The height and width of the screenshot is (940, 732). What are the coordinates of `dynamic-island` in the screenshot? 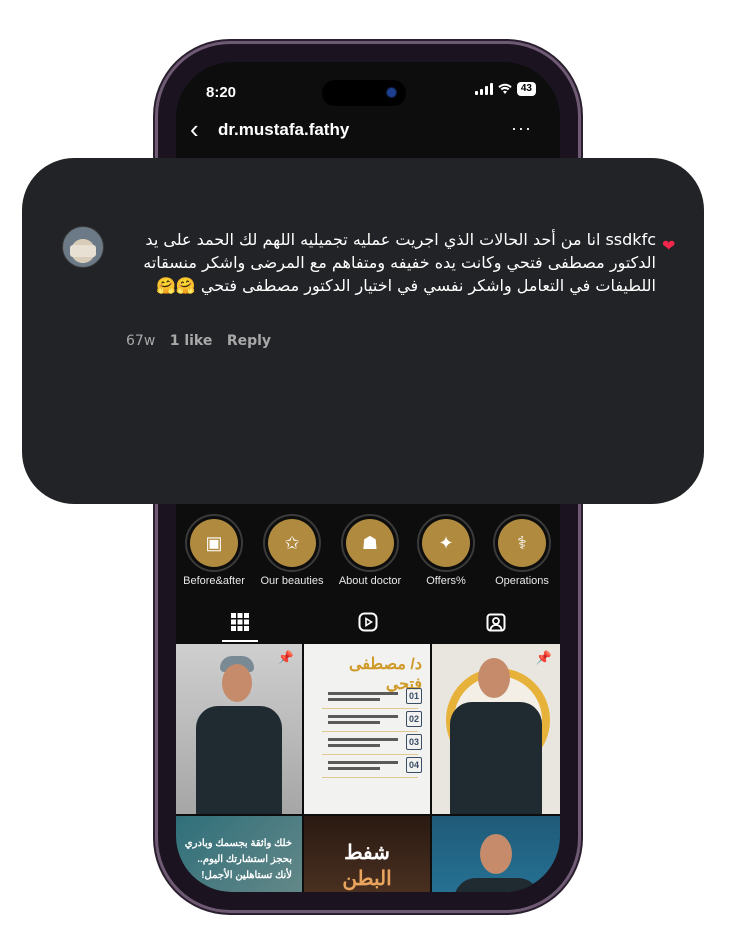 It's located at (364, 93).